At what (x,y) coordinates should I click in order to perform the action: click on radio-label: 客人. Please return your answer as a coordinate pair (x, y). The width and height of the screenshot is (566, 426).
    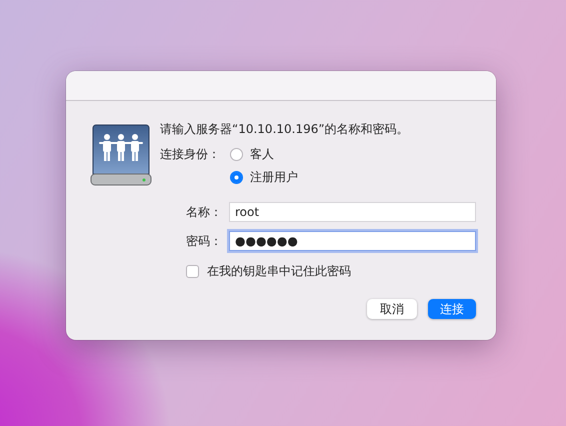
    Looking at the image, I should click on (262, 154).